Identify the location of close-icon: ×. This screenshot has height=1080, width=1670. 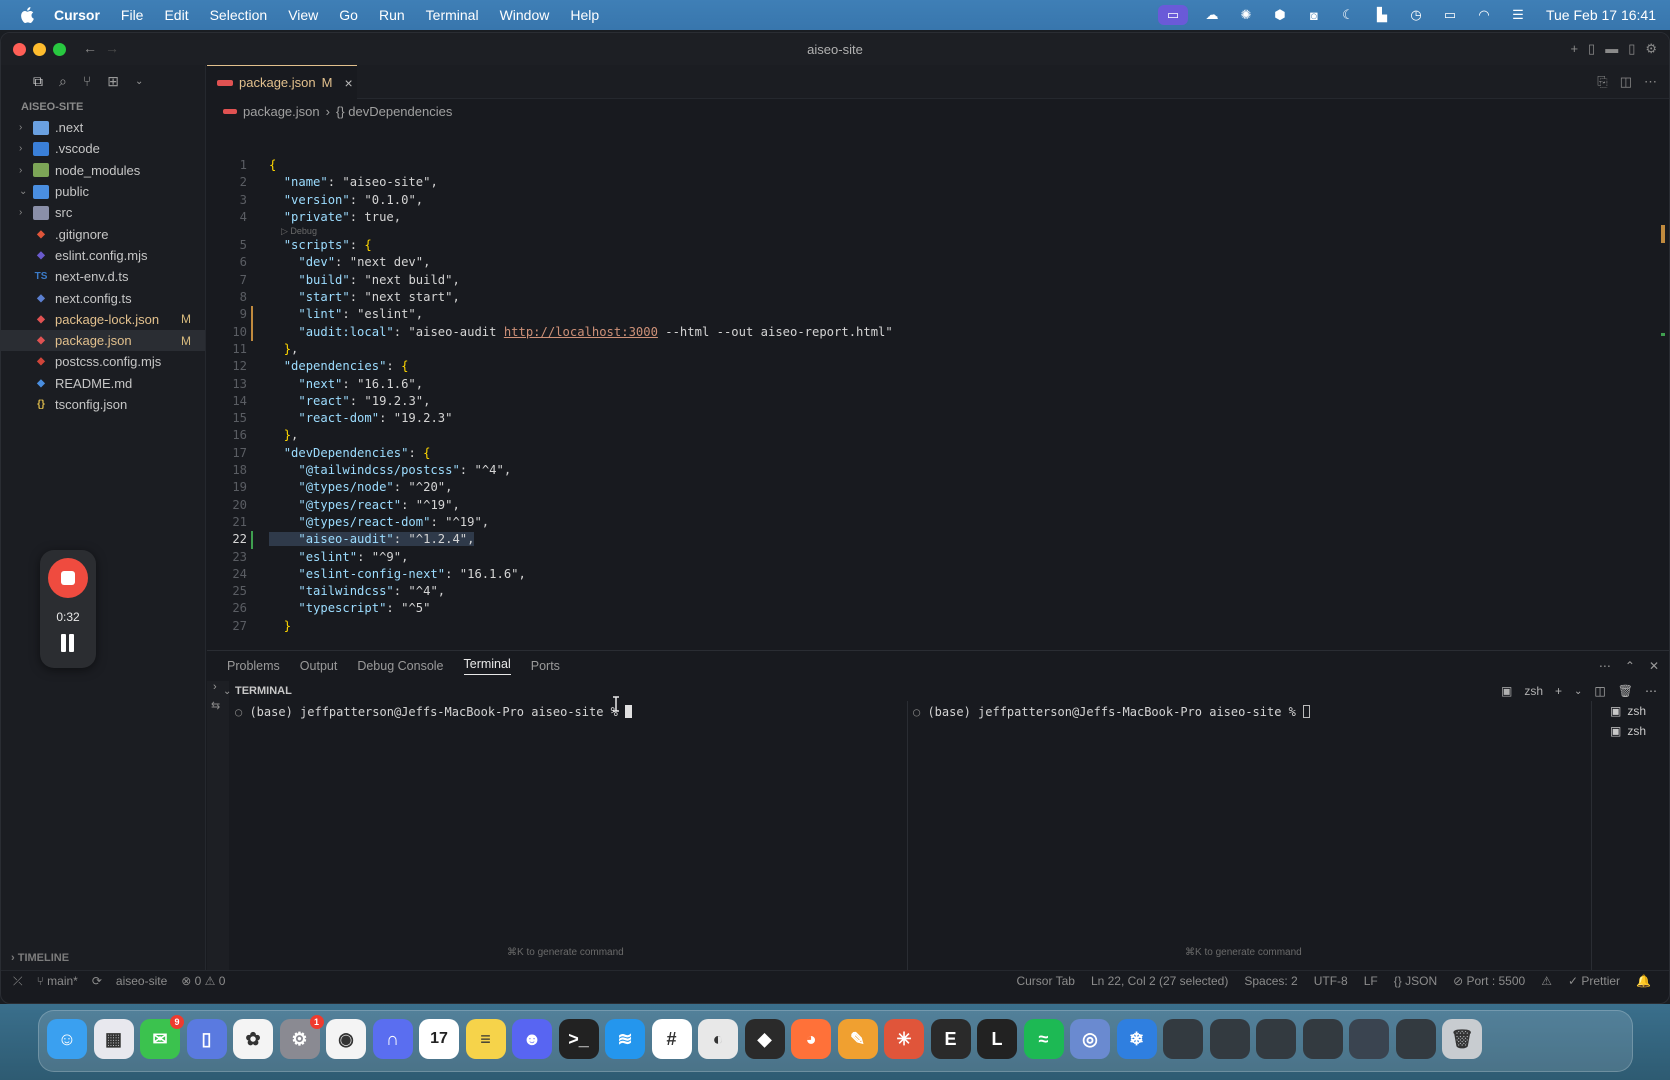
(348, 83).